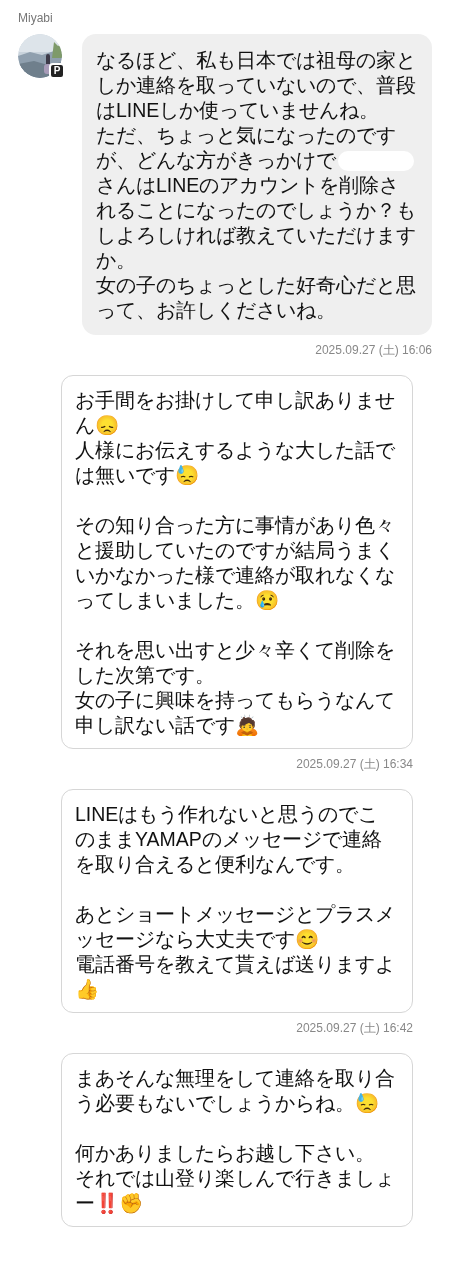  What do you see at coordinates (235, 525) in the screenshot?
I see `message-text: その知り合った方に事情があり色々` at bounding box center [235, 525].